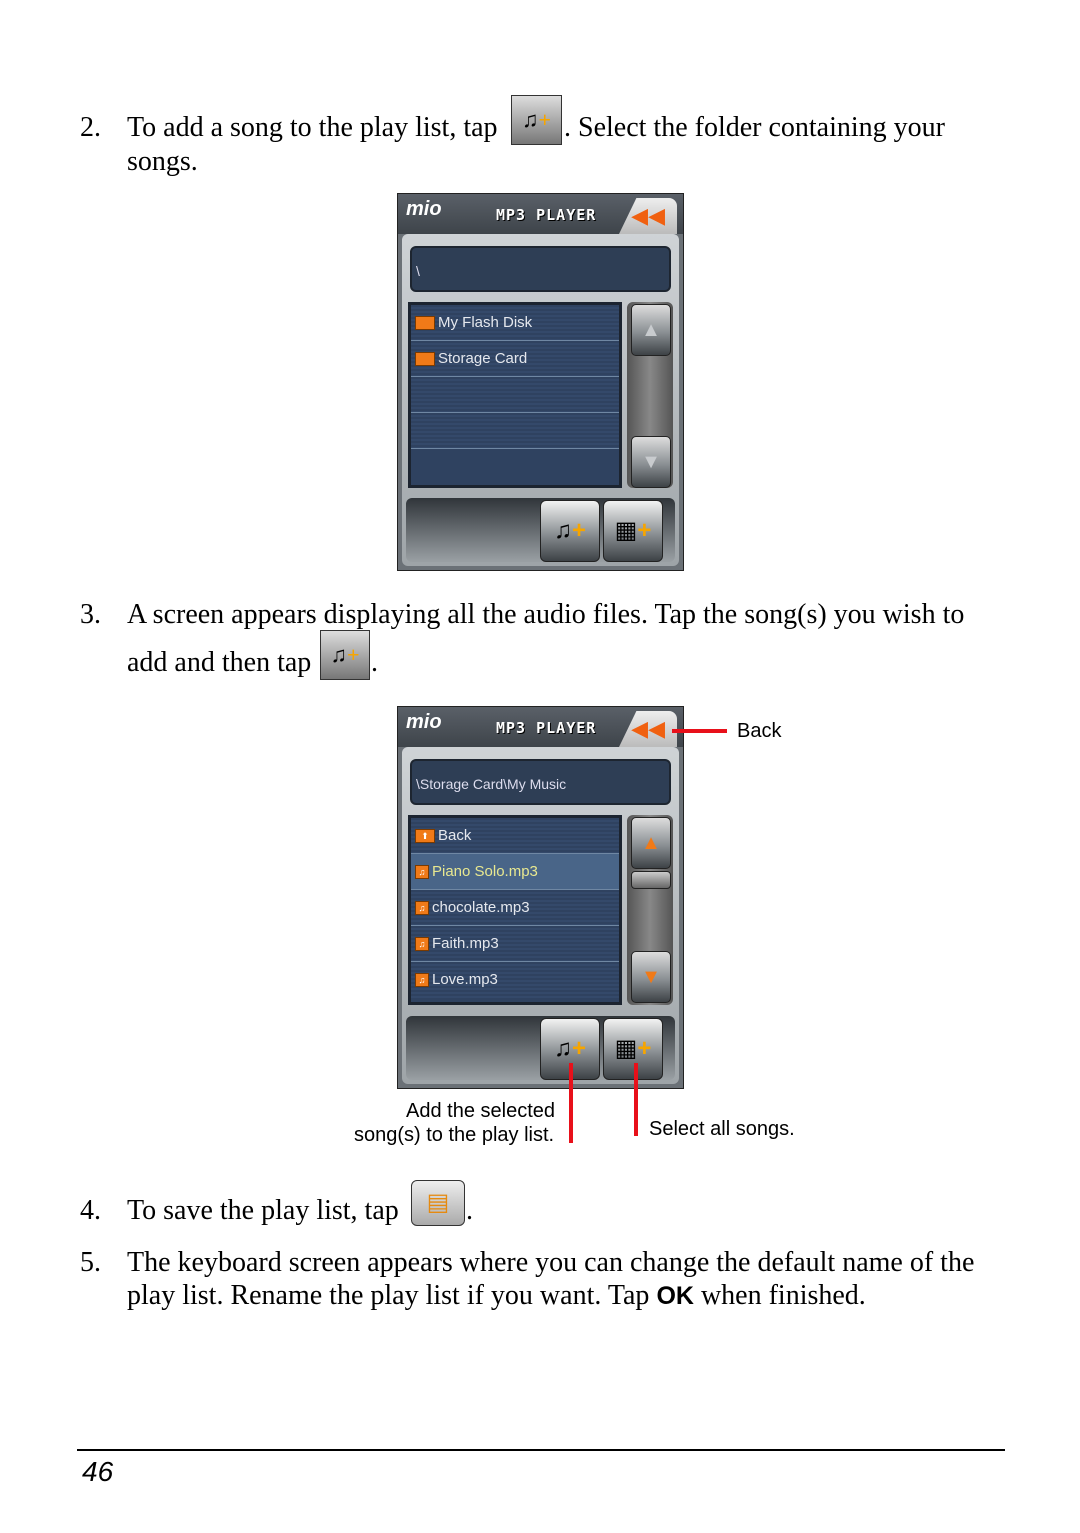  Describe the element at coordinates (633, 531) in the screenshot. I see `add-all-button: ▦+` at that location.